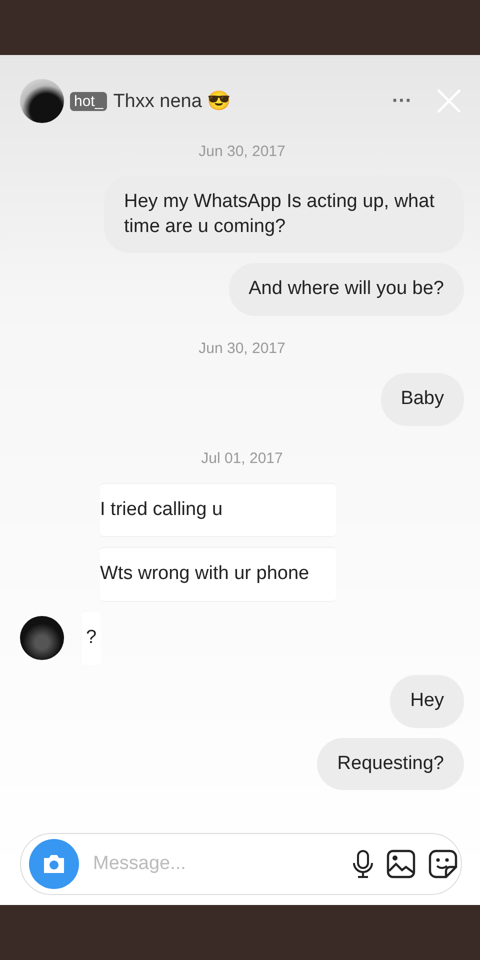 This screenshot has width=480, height=960. I want to click on story-username: hot_, so click(89, 101).